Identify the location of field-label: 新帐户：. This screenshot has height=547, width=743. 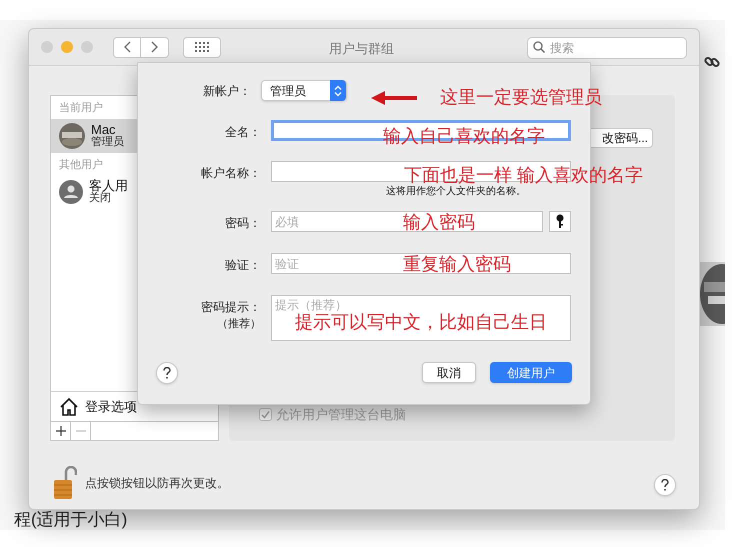
(227, 91).